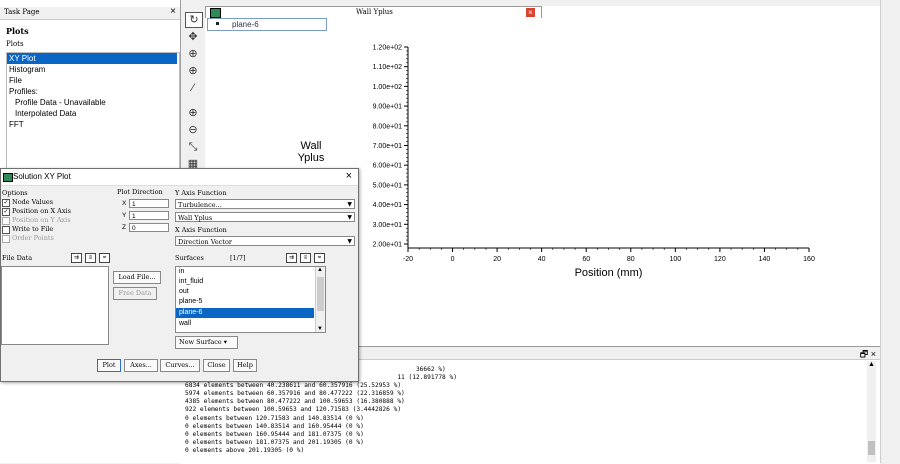  Describe the element at coordinates (193, 88) in the screenshot. I see `probe-icon: ⁄` at that location.